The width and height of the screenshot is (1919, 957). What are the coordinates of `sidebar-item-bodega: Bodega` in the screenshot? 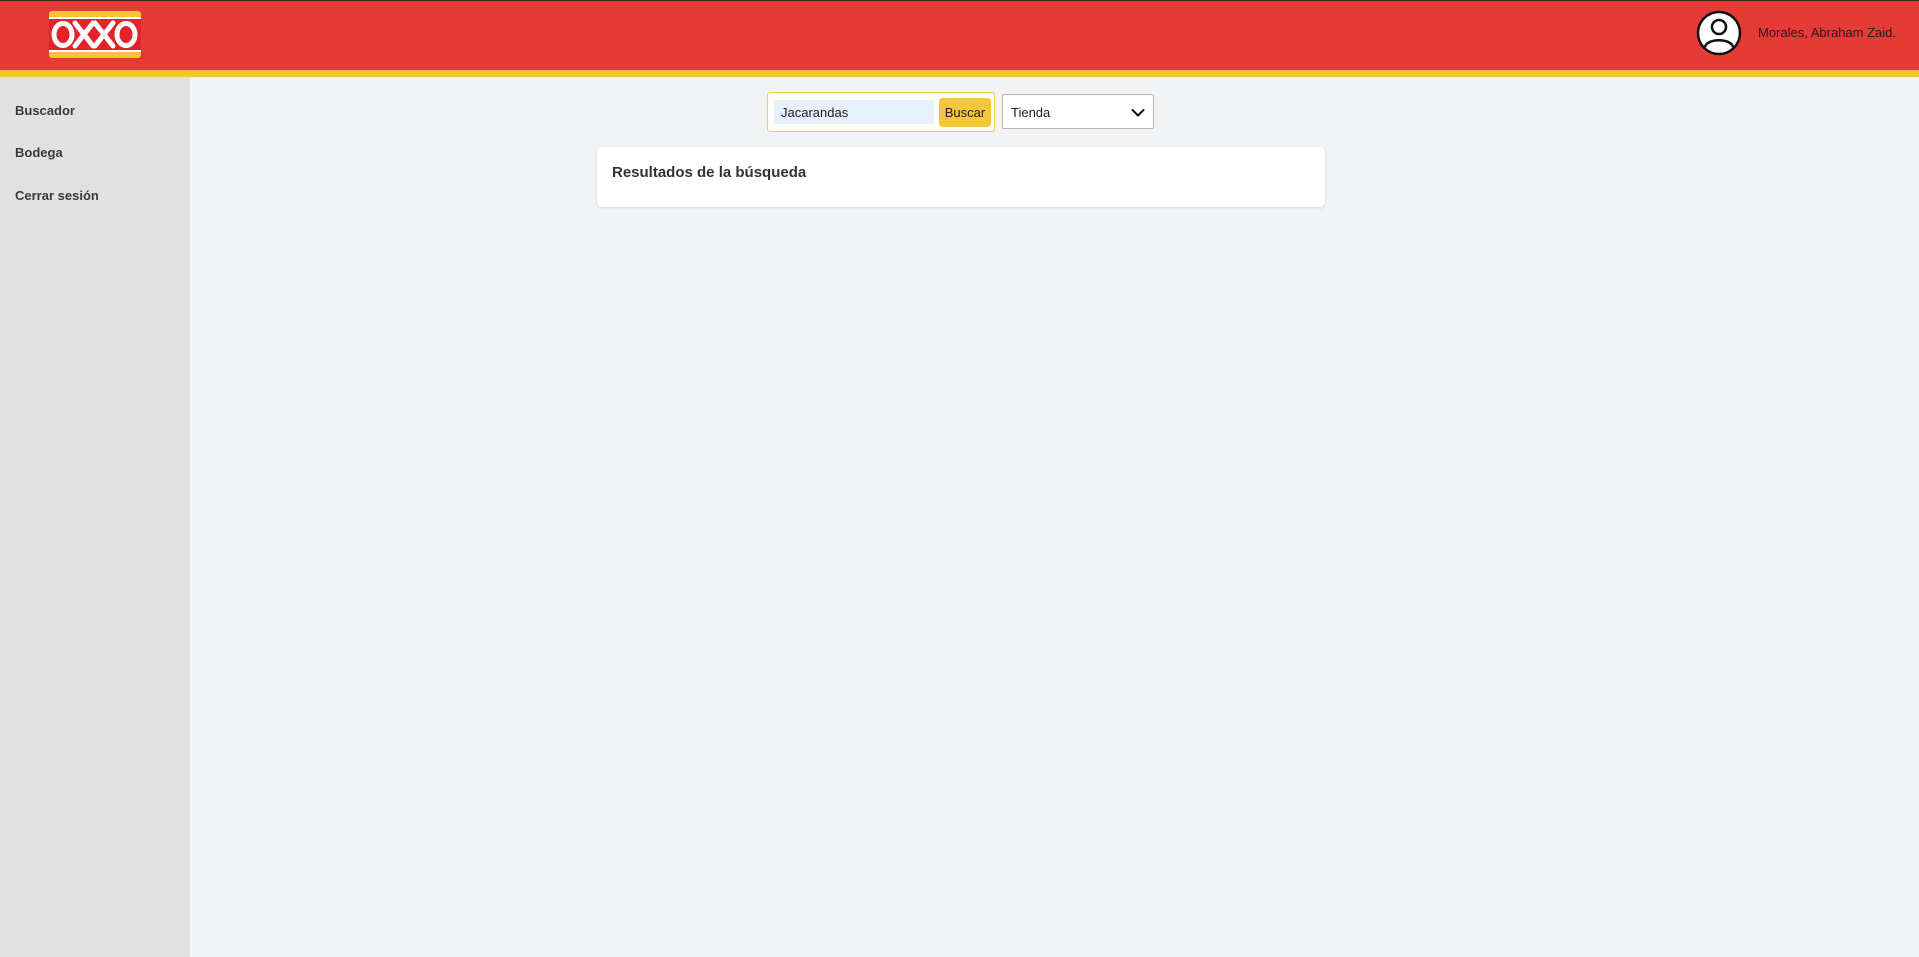 It's located at (39, 152).